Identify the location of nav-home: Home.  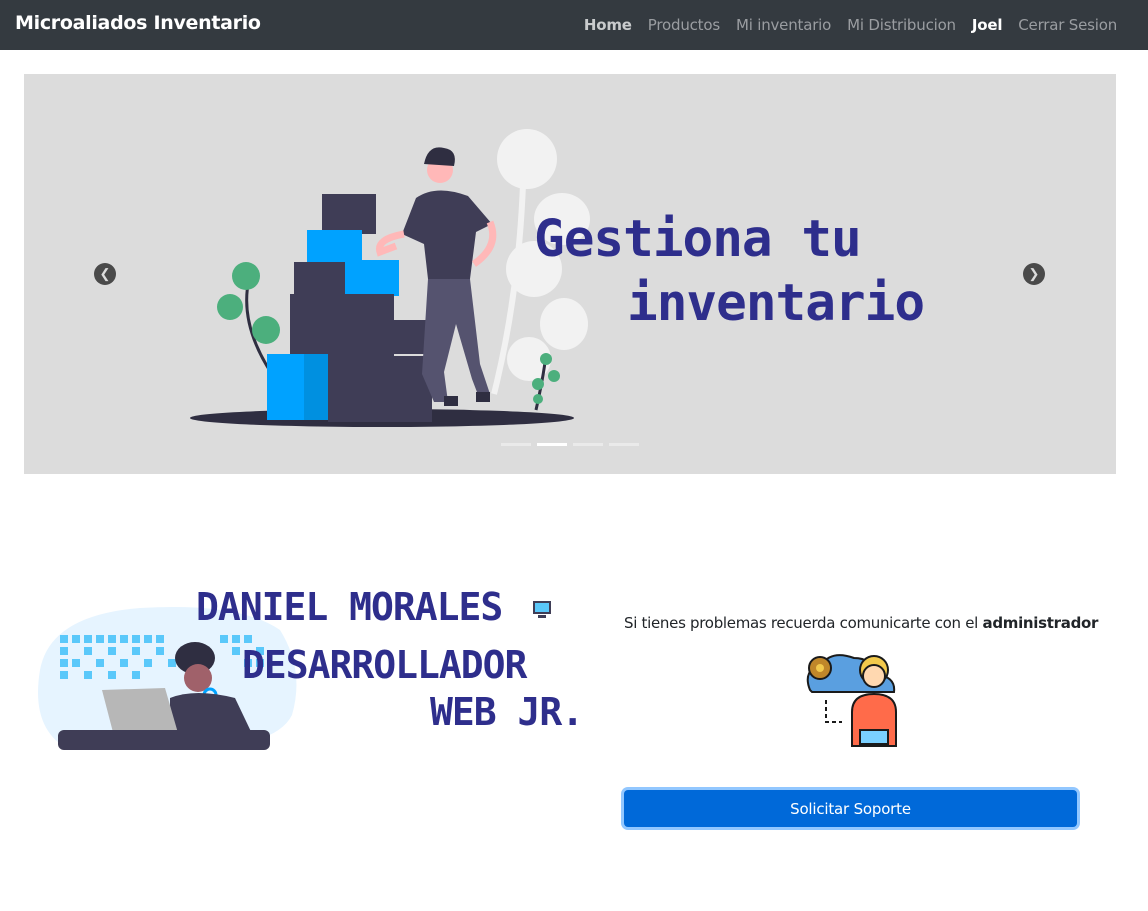
(608, 25).